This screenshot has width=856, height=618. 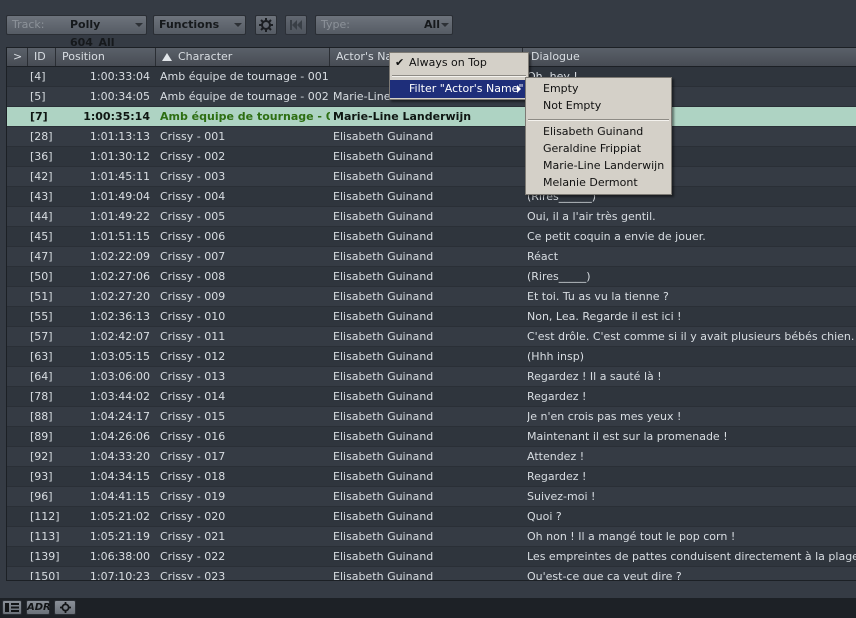 I want to click on id-column-header: ID, so click(x=42, y=57).